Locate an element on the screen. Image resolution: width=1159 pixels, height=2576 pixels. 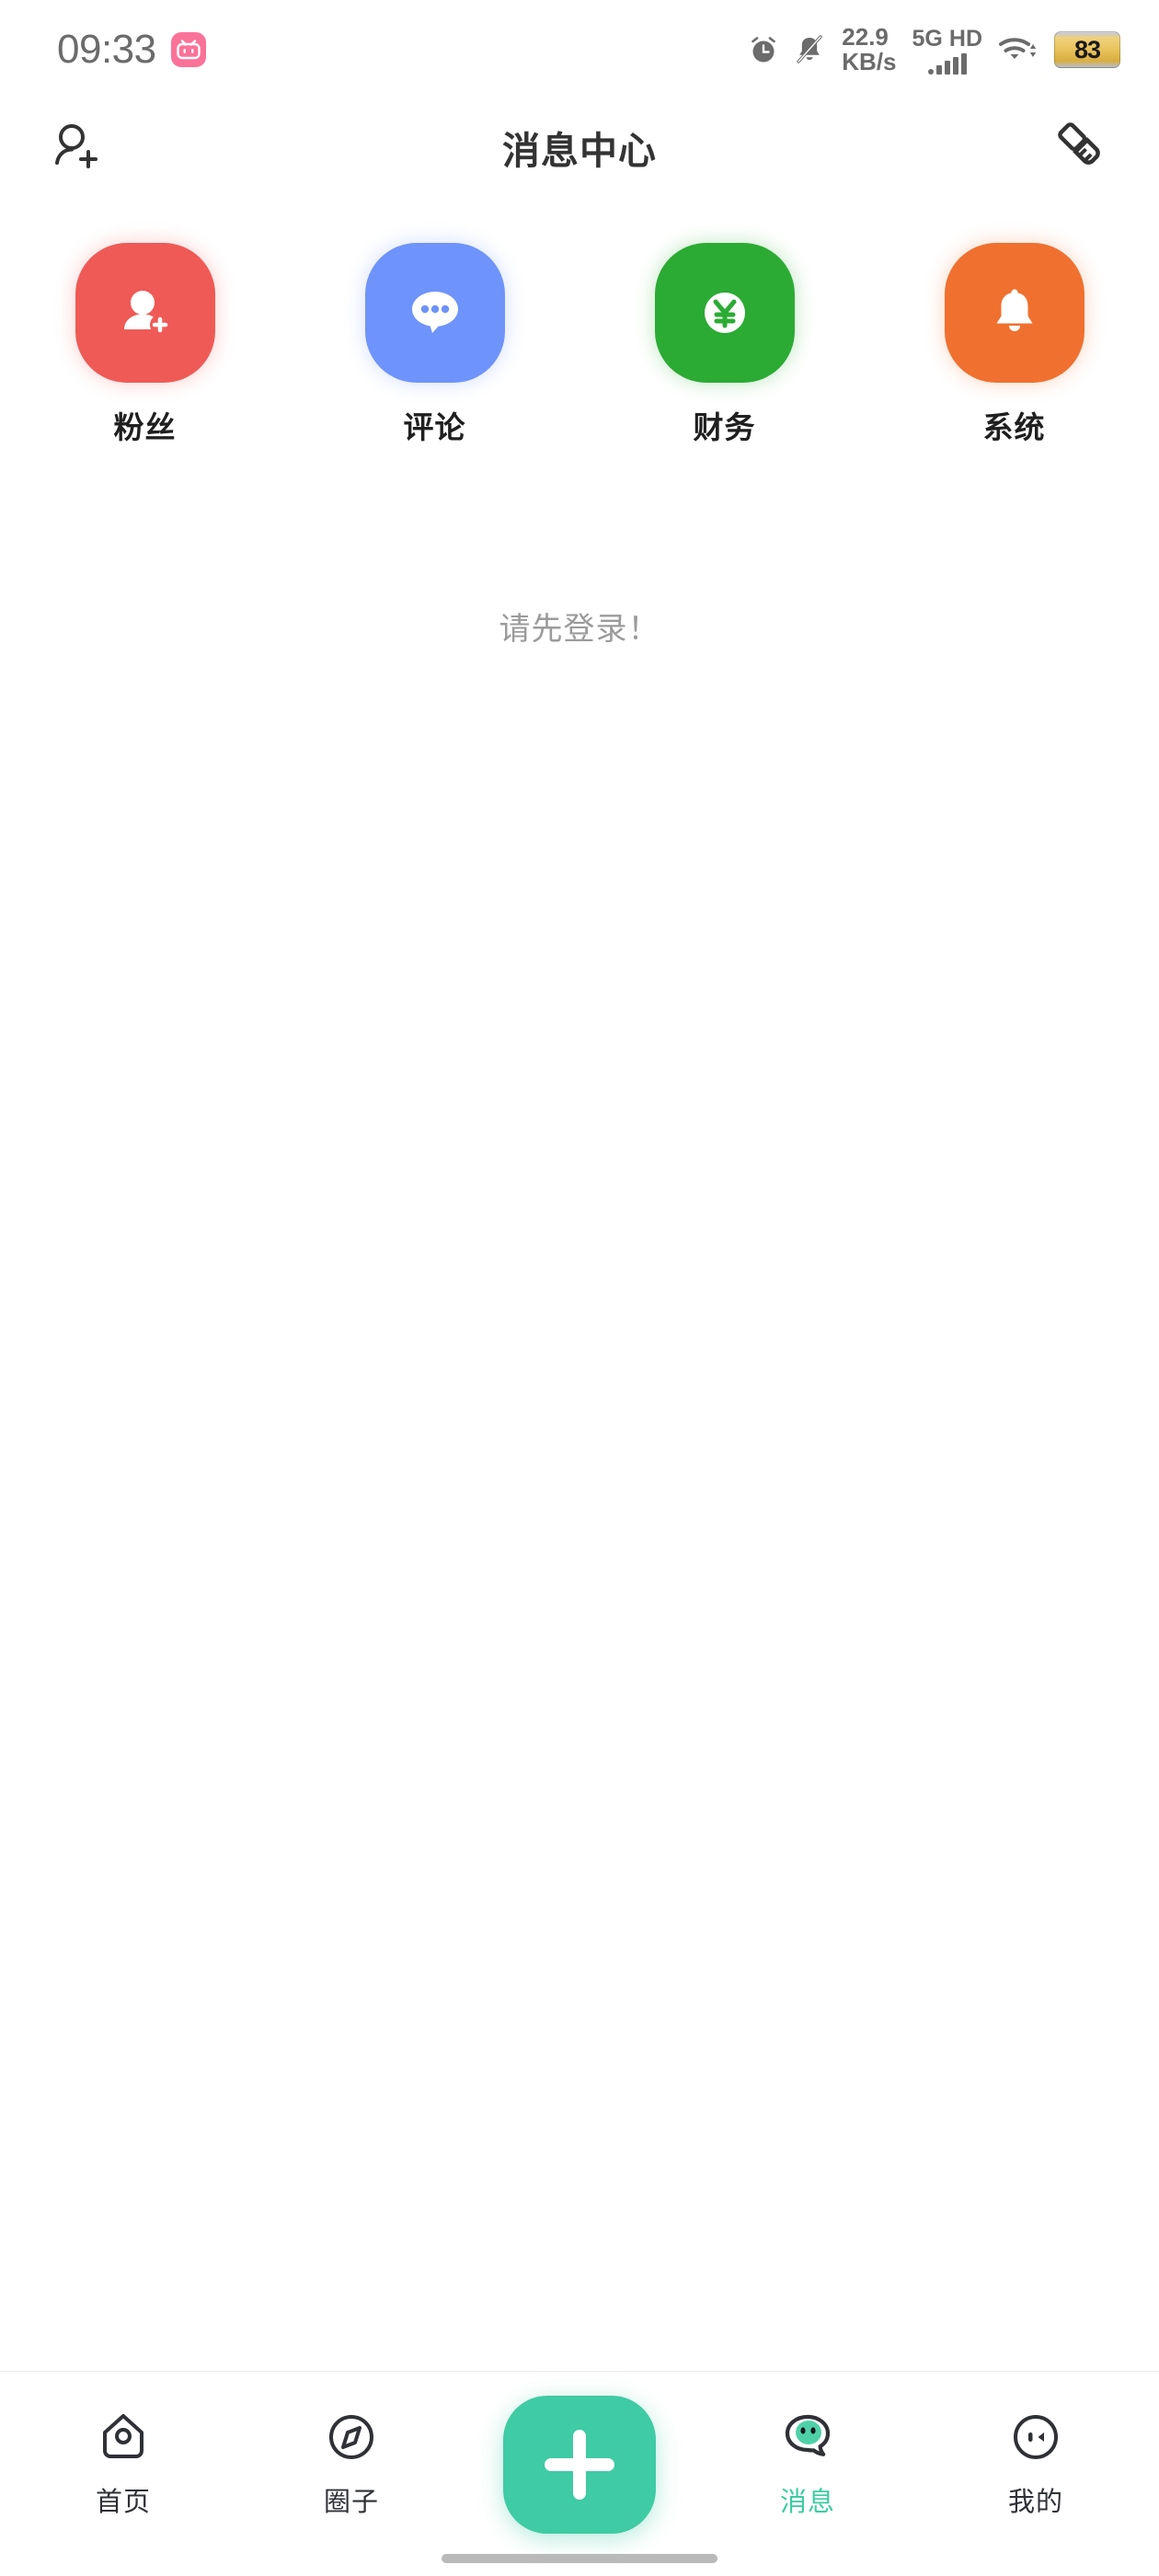
profile-face-icon is located at coordinates (1035, 2437).